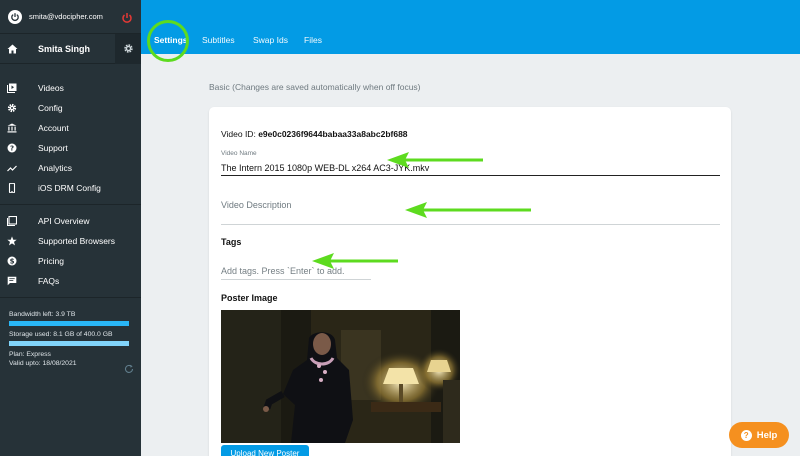  Describe the element at coordinates (69, 323) in the screenshot. I see `bandwidth-bar` at that location.